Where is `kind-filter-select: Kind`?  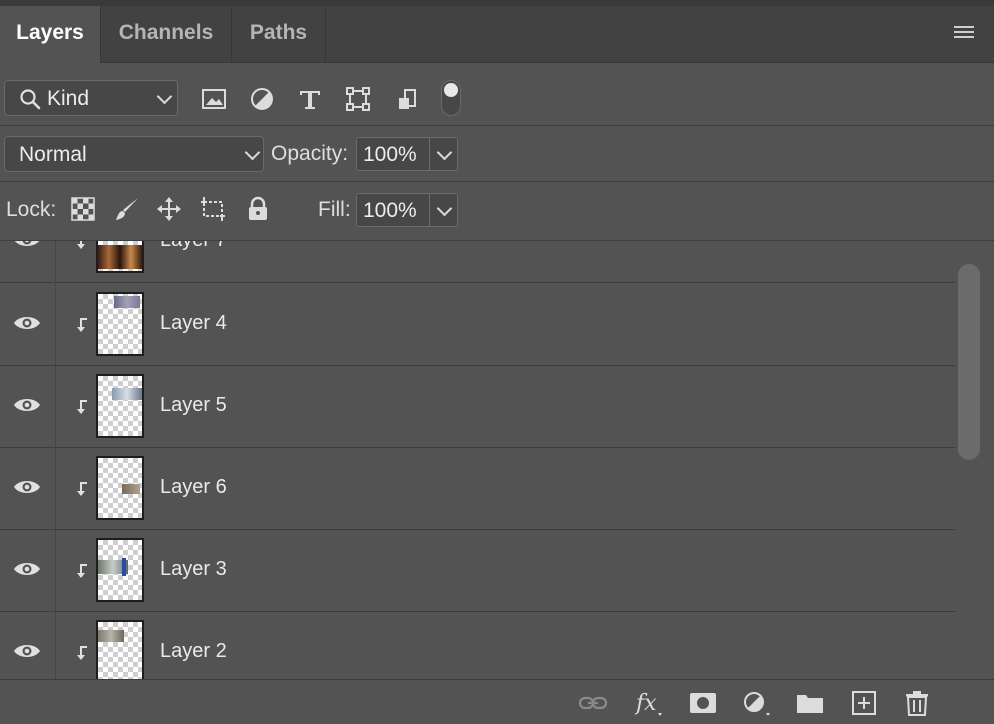 kind-filter-select: Kind is located at coordinates (91, 98).